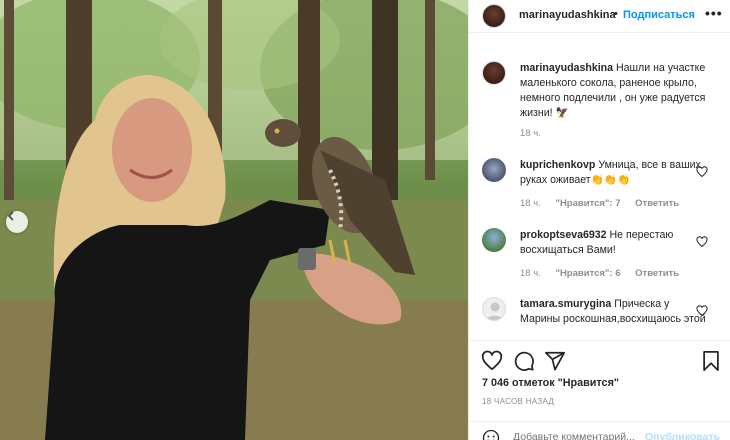 Image resolution: width=730 pixels, height=440 pixels. I want to click on comment-username: prokoptseva6932, so click(563, 235).